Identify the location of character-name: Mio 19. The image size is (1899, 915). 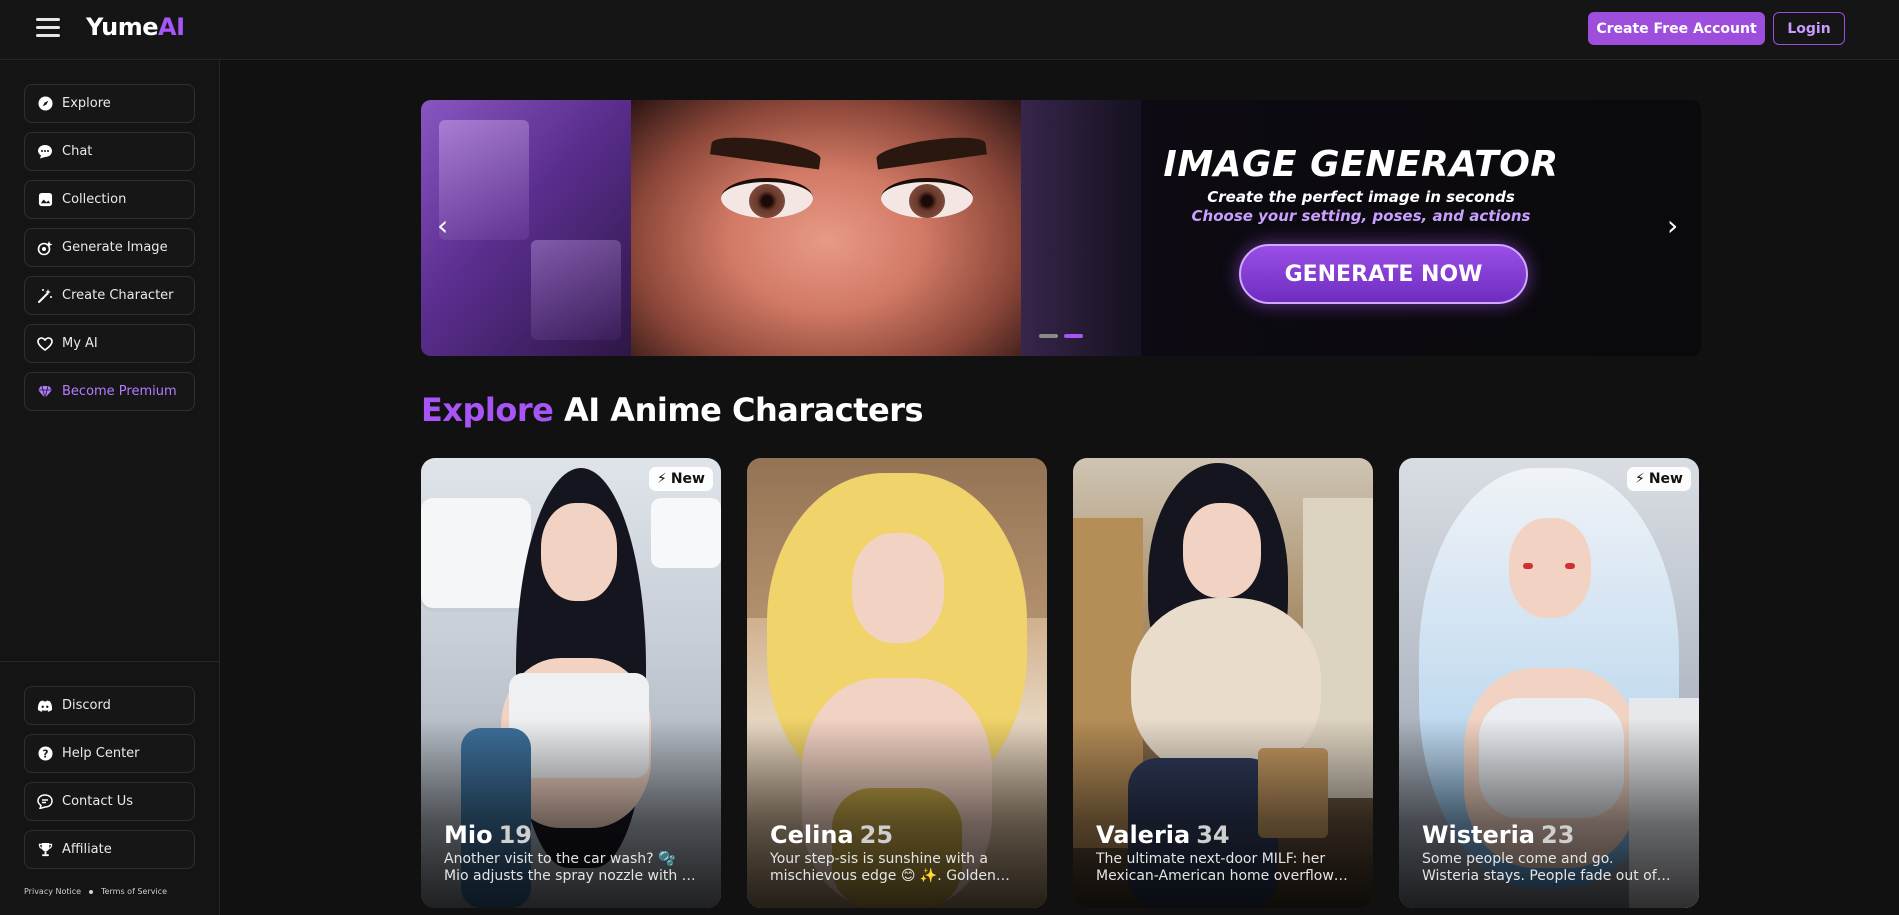
(488, 835).